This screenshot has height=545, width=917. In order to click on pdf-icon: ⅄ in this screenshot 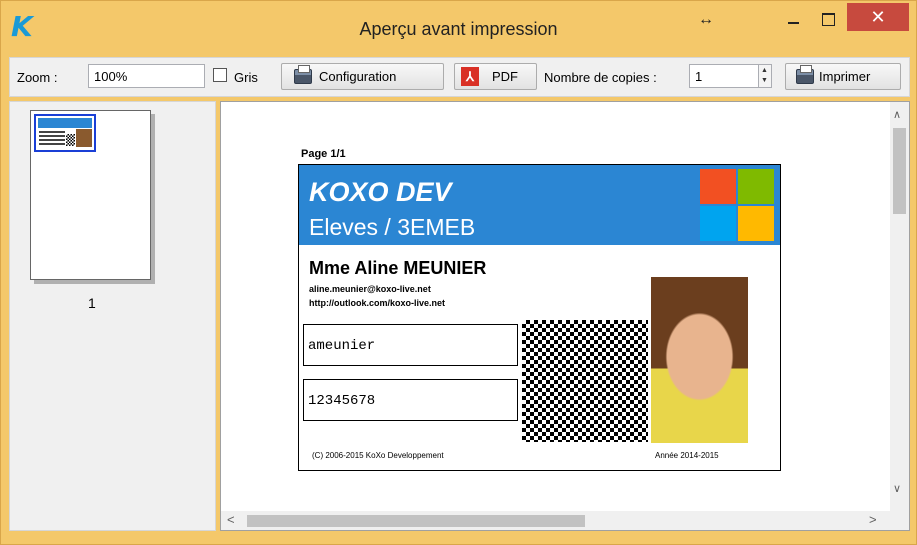, I will do `click(470, 76)`.